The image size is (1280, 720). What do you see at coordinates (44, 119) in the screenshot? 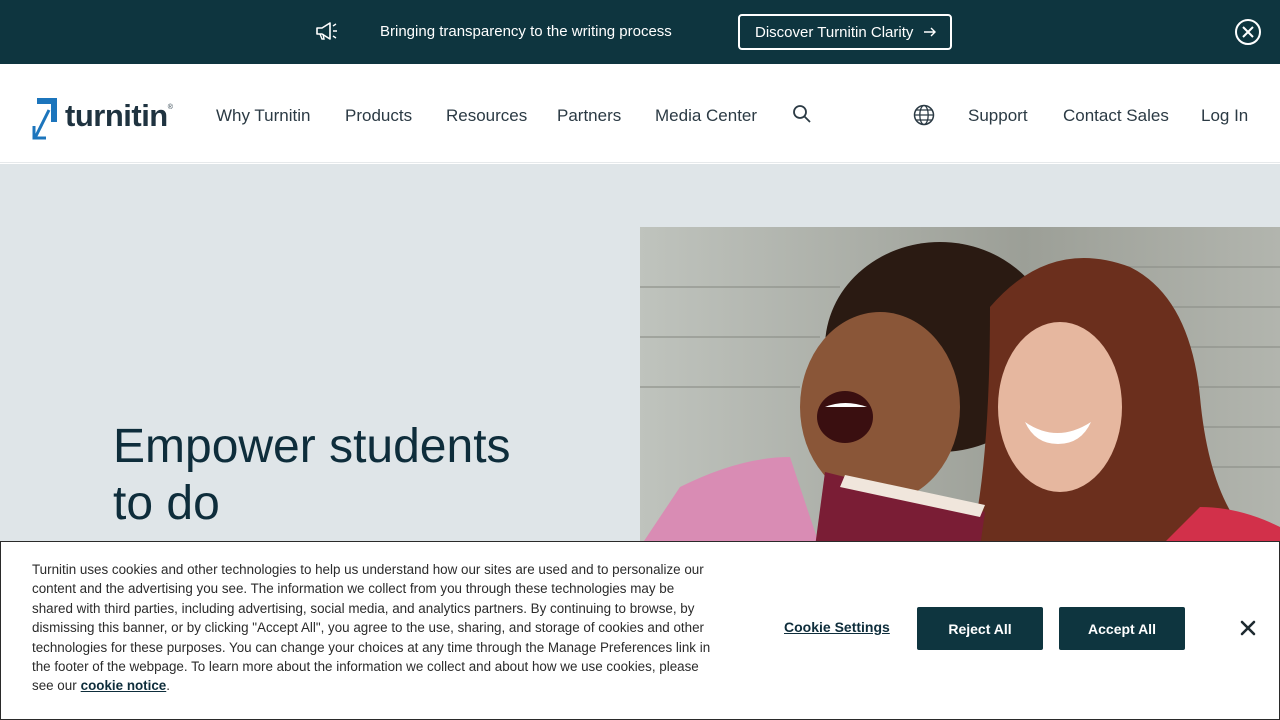
I see `turnitin-logo-mark-icon` at bounding box center [44, 119].